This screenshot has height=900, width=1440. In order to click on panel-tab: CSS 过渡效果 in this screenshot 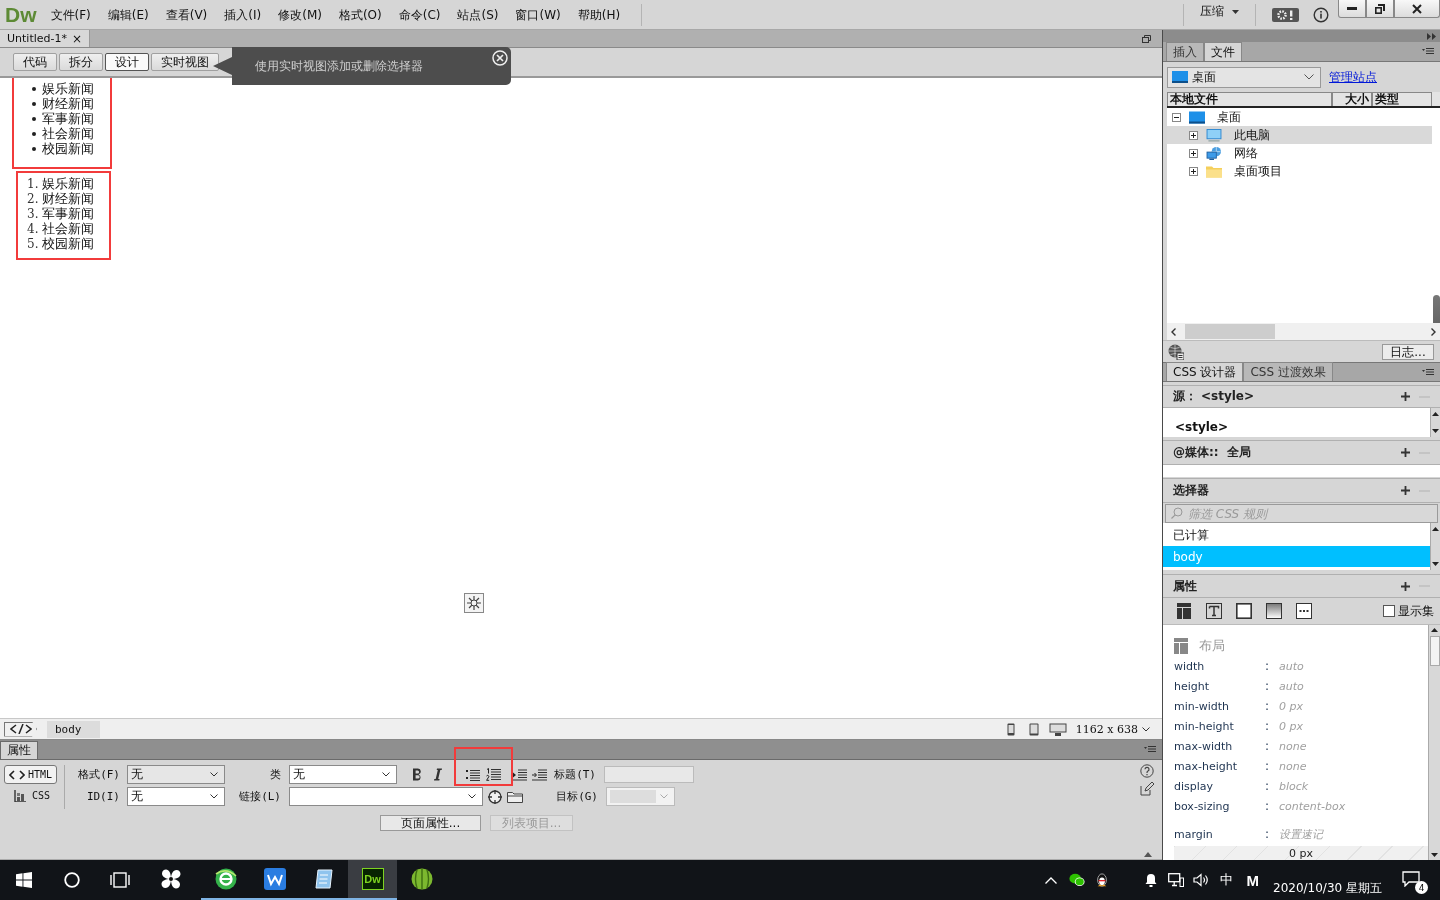, I will do `click(1288, 371)`.